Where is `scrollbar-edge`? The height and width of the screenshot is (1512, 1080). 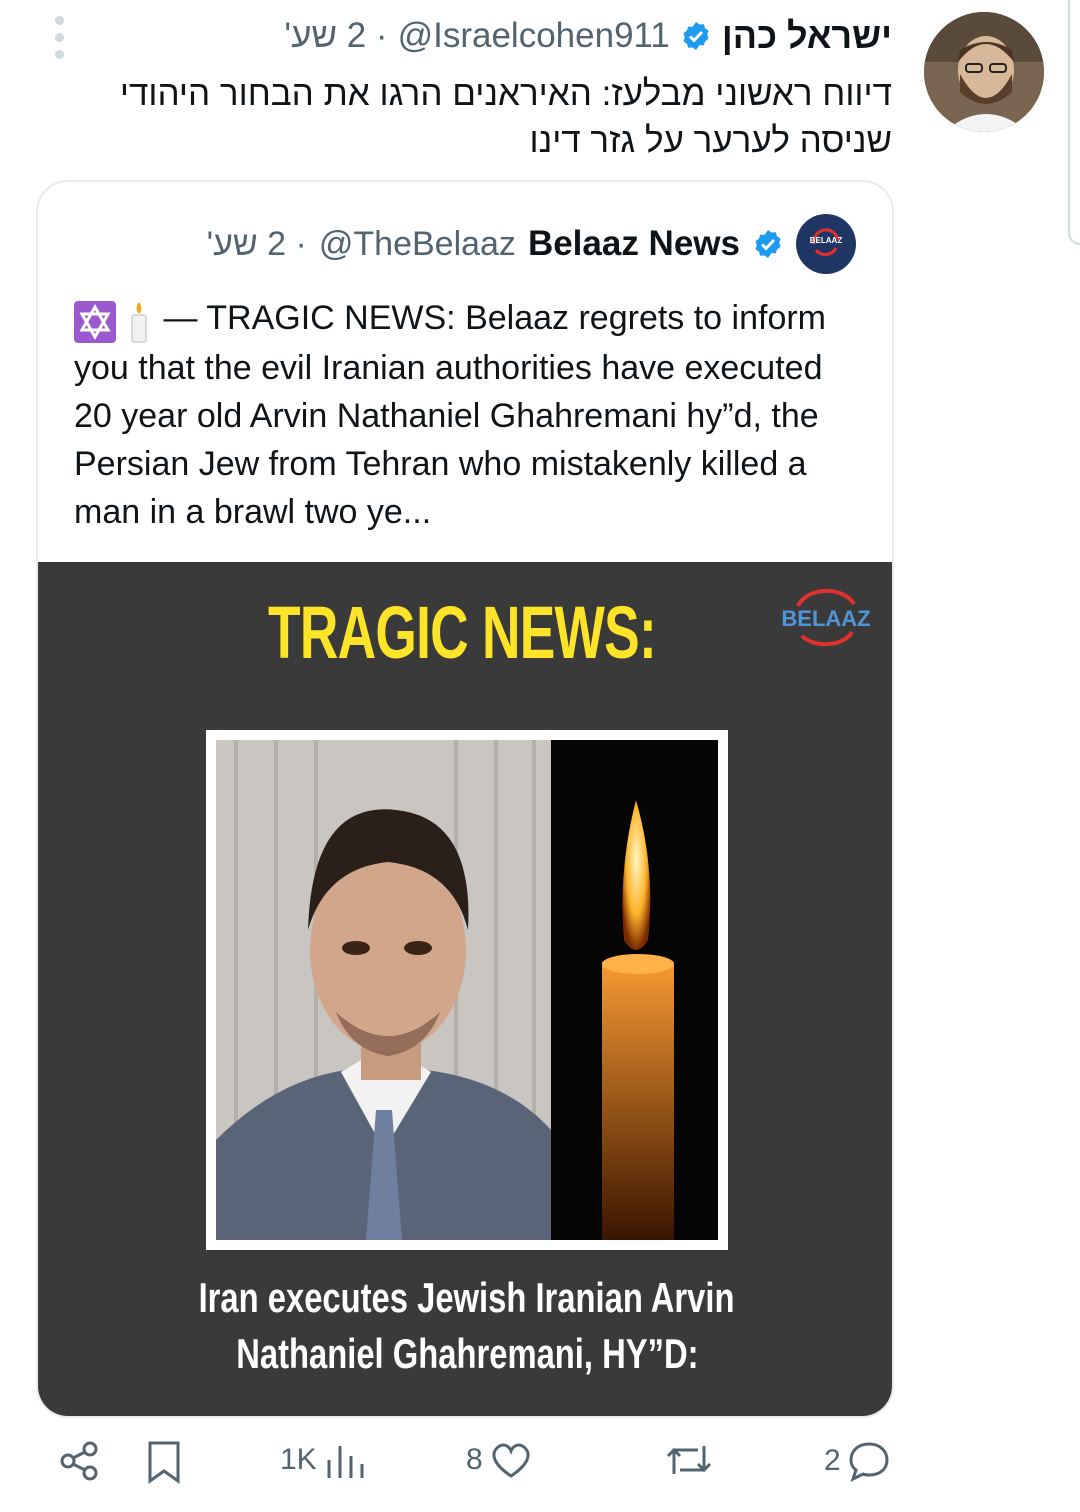 scrollbar-edge is located at coordinates (1074, 122).